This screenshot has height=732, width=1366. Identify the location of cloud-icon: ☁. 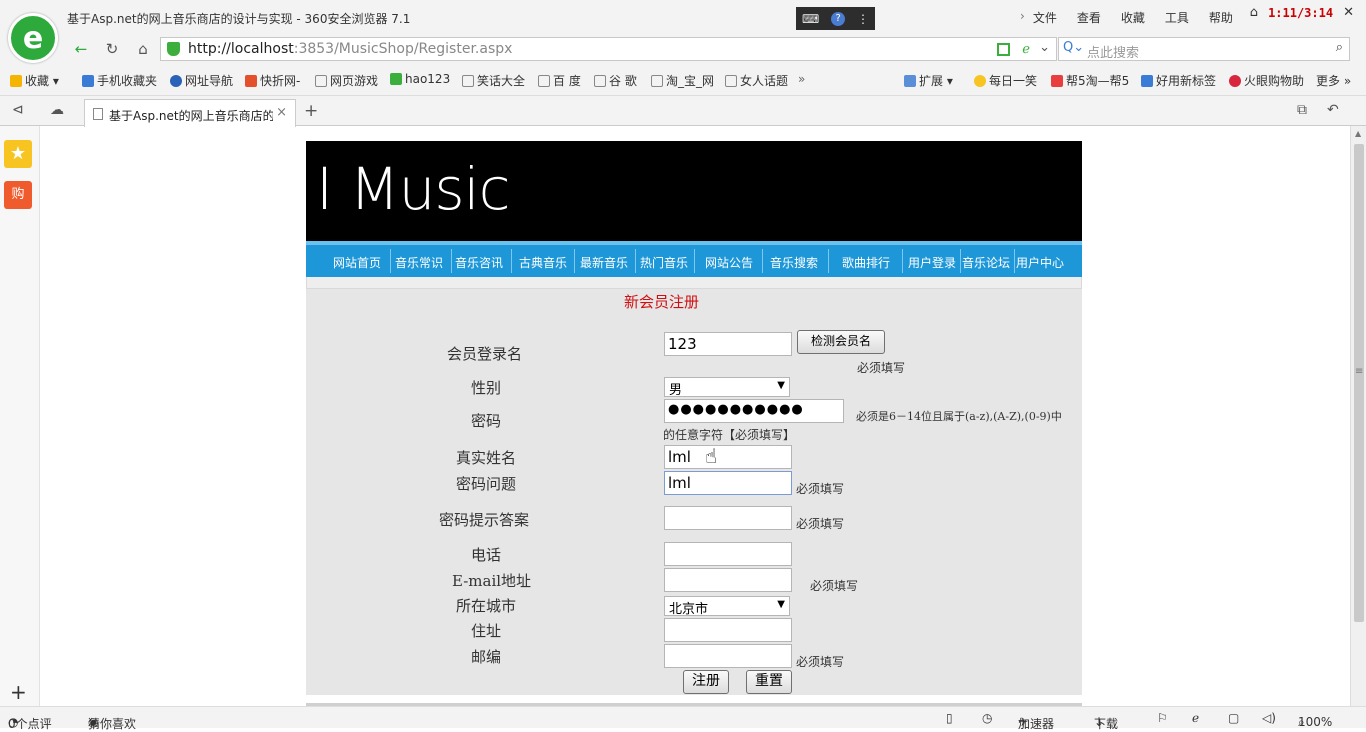
(57, 110).